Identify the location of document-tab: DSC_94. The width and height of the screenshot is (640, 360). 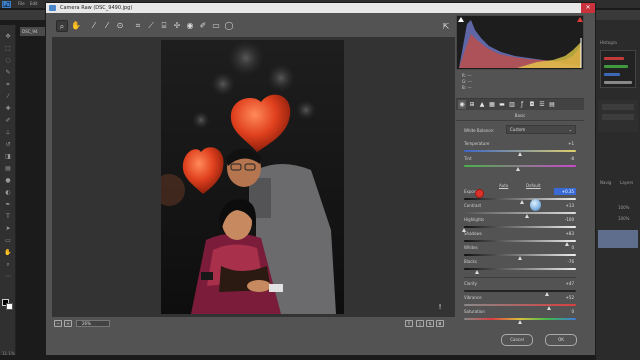
(33, 31).